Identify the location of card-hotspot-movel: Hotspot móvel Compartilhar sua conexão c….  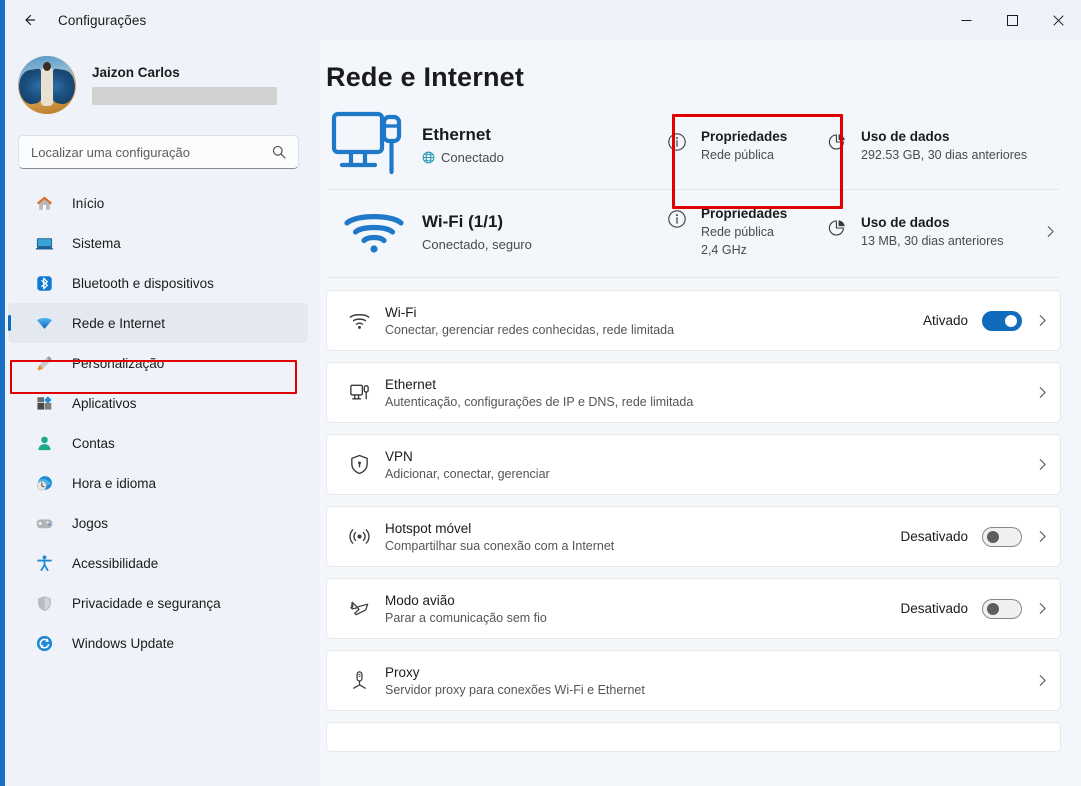
(693, 536).